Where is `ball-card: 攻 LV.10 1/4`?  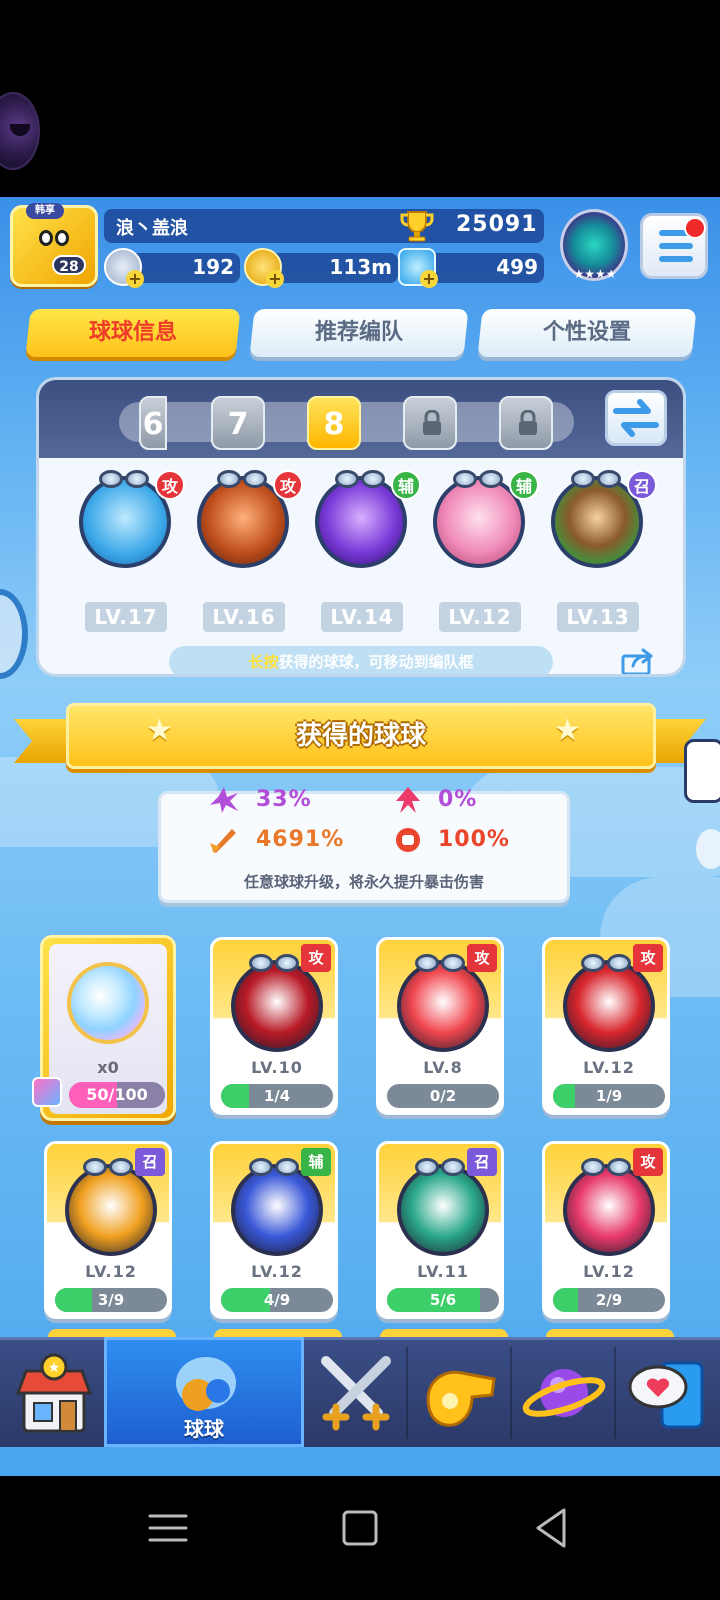 ball-card: 攻 LV.10 1/4 is located at coordinates (274, 1026).